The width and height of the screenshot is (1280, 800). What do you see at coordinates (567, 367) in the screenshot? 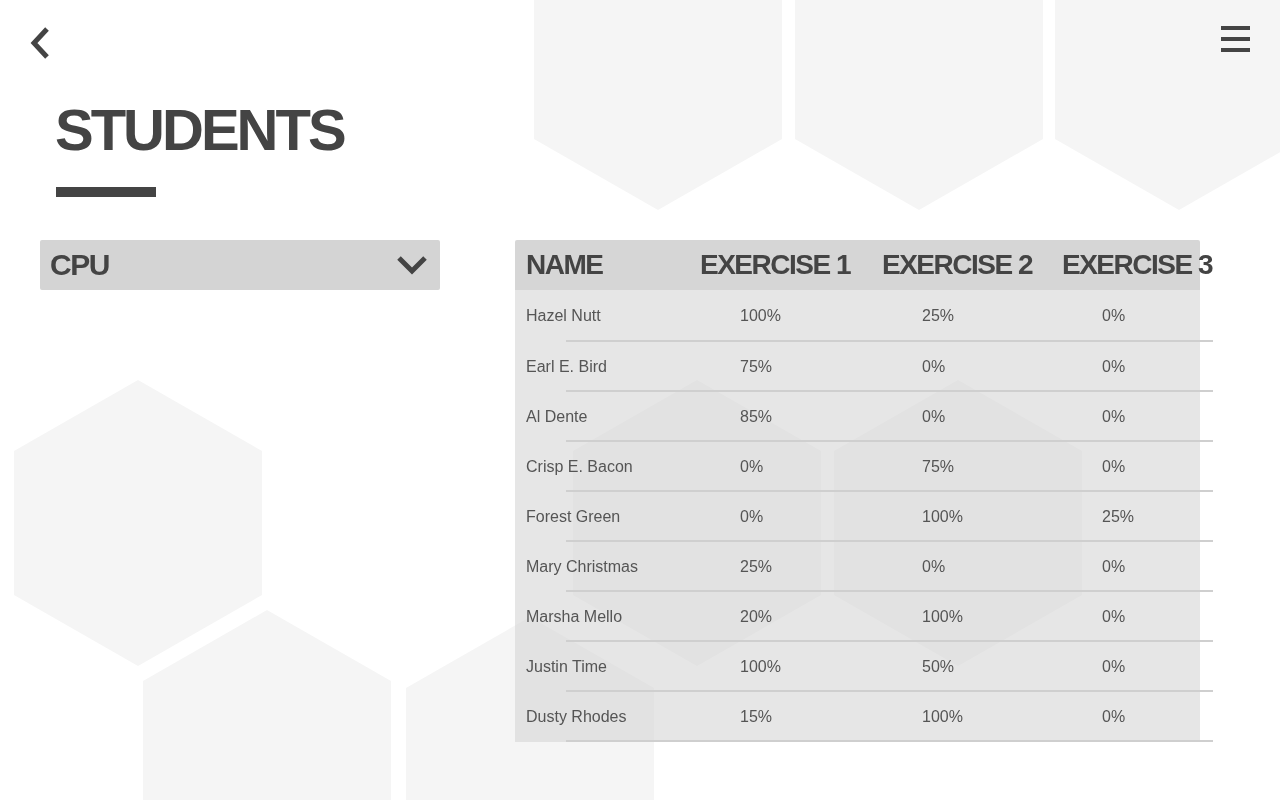
I see `table-cell-text: Earl E. Bird` at bounding box center [567, 367].